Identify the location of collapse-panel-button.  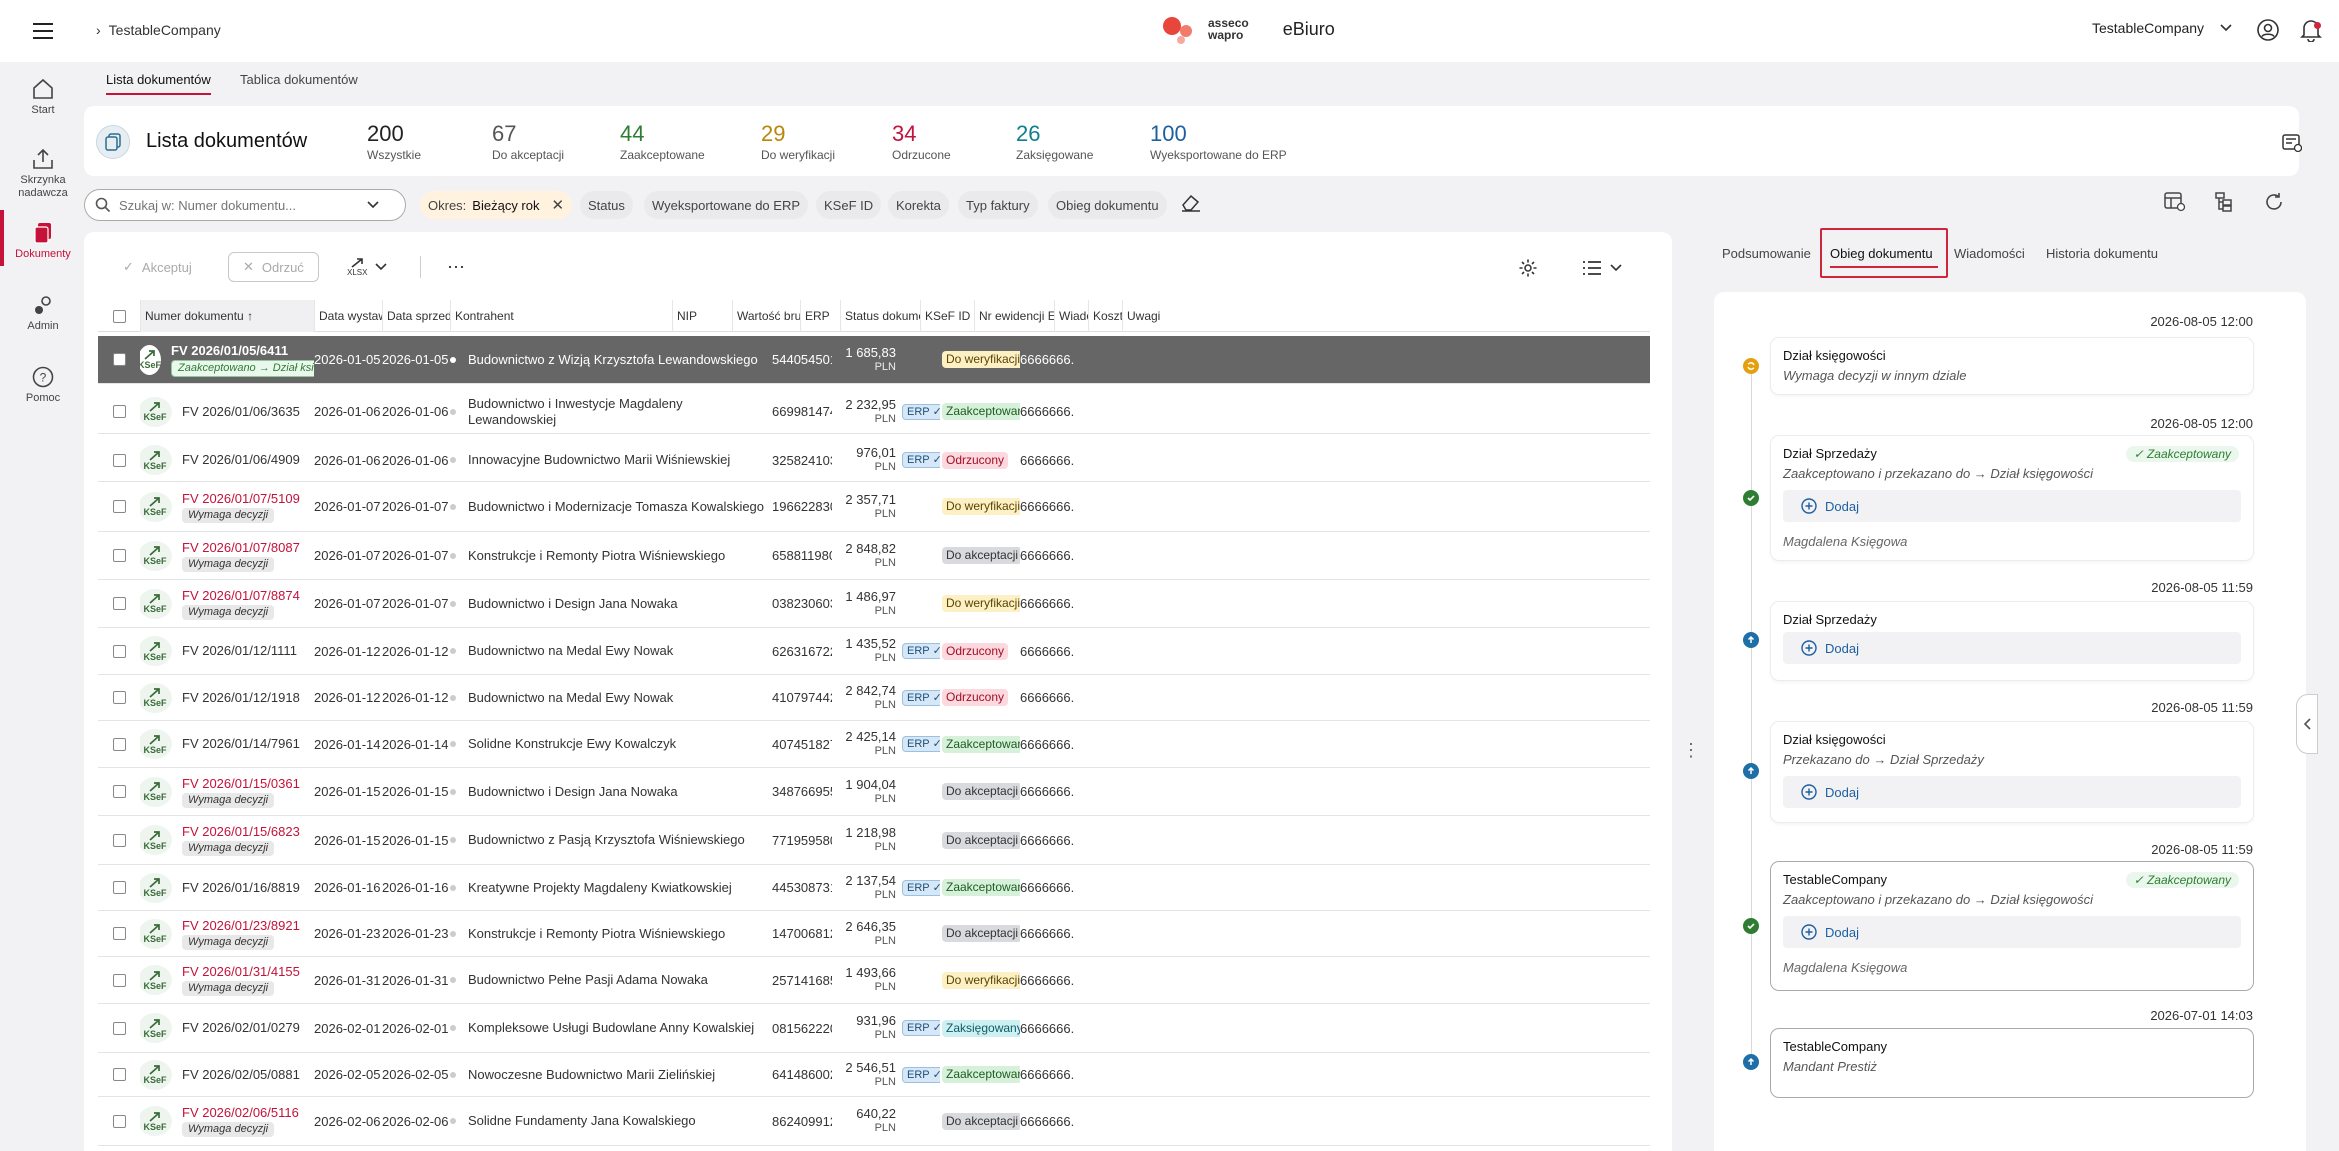
(2307, 724).